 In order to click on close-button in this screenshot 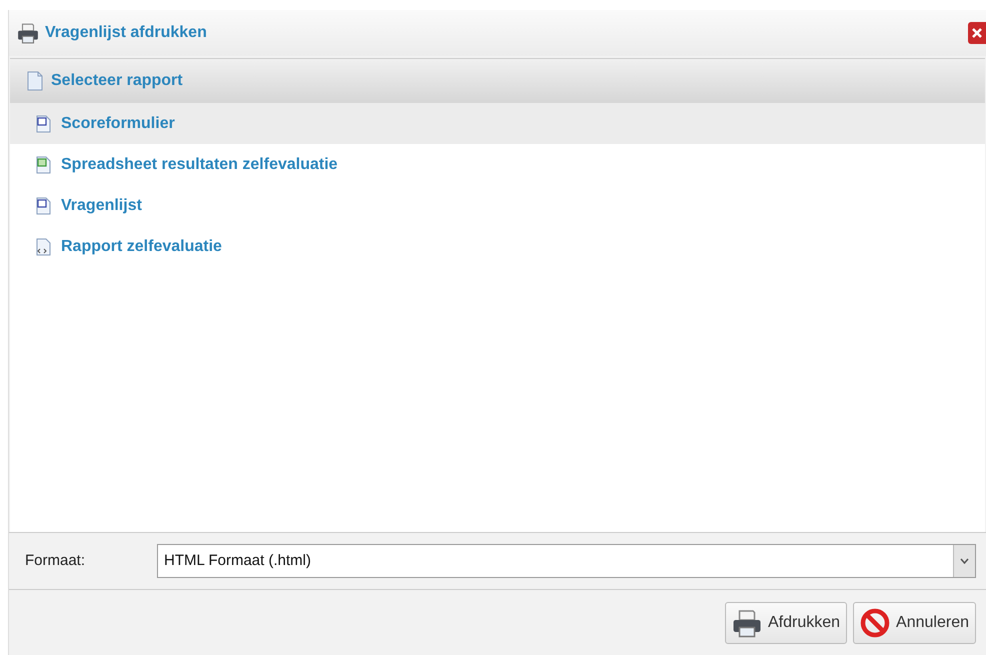, I will do `click(977, 33)`.